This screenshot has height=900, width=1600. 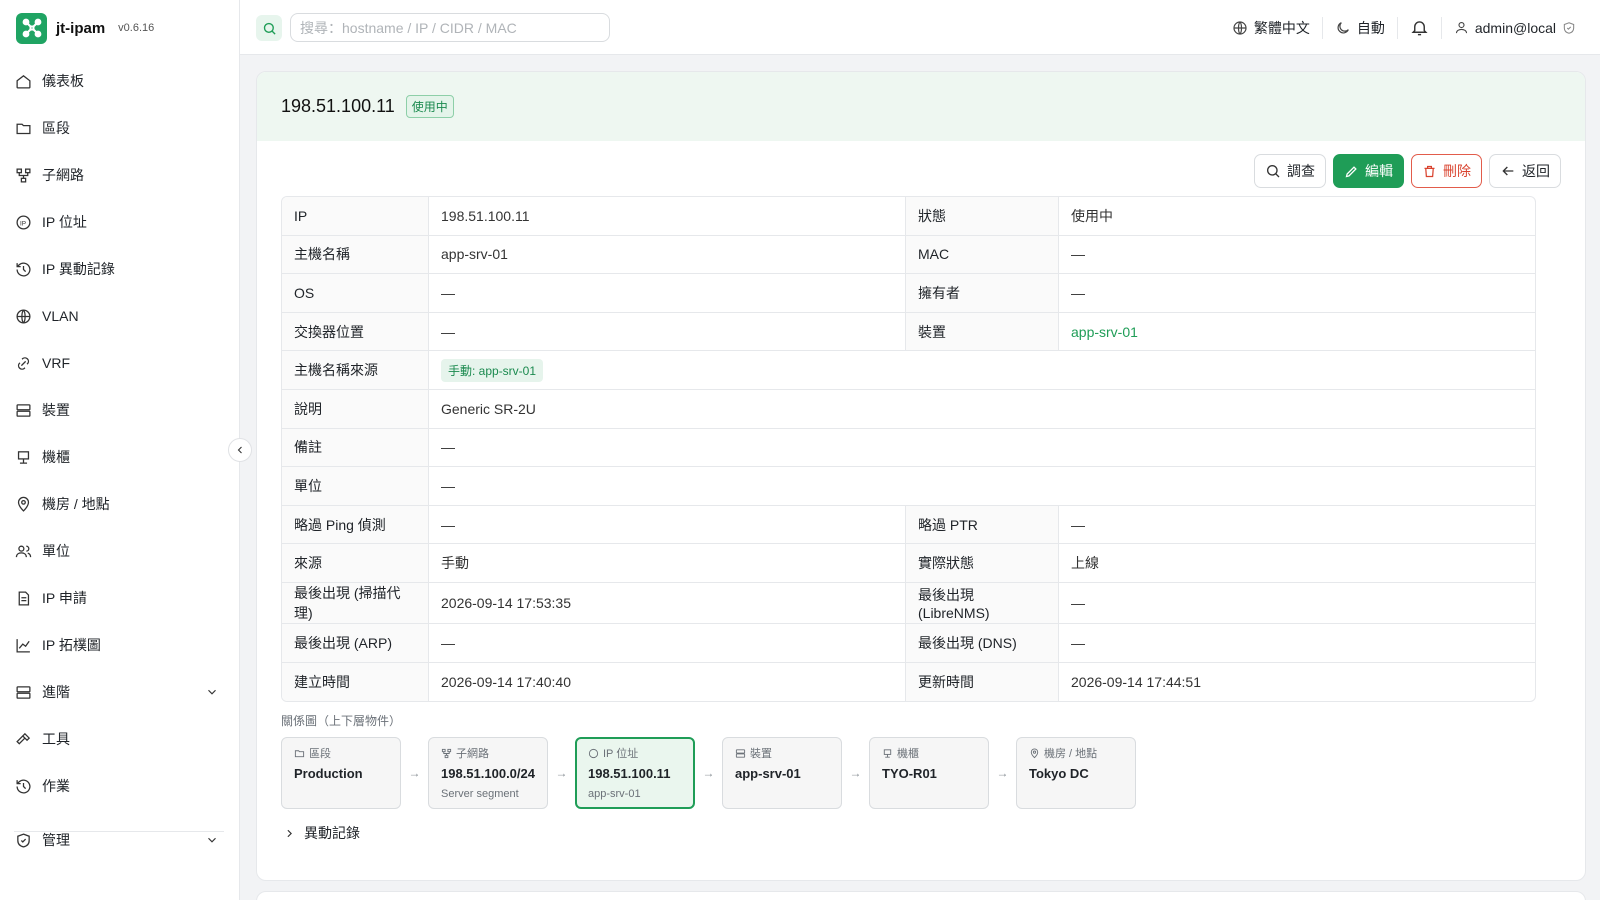 I want to click on relation-node-sub: Server segment, so click(x=480, y=794).